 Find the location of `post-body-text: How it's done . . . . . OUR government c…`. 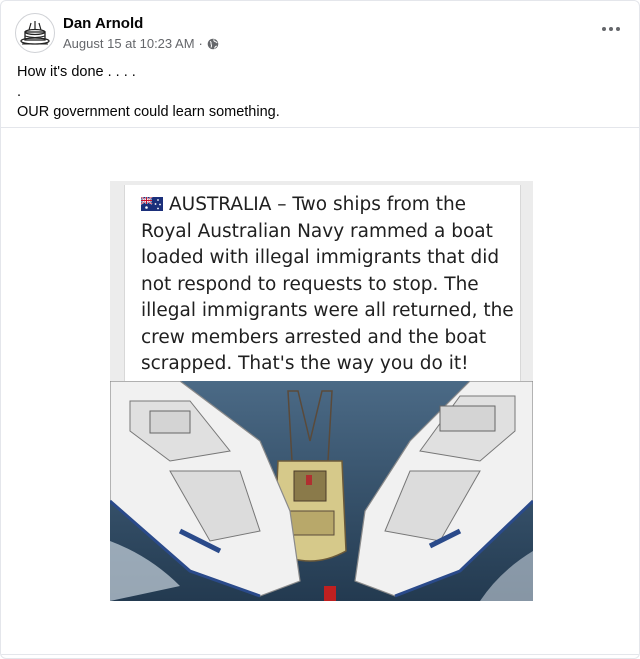

post-body-text: How it's done . . . . . OUR government c… is located at coordinates (317, 92).